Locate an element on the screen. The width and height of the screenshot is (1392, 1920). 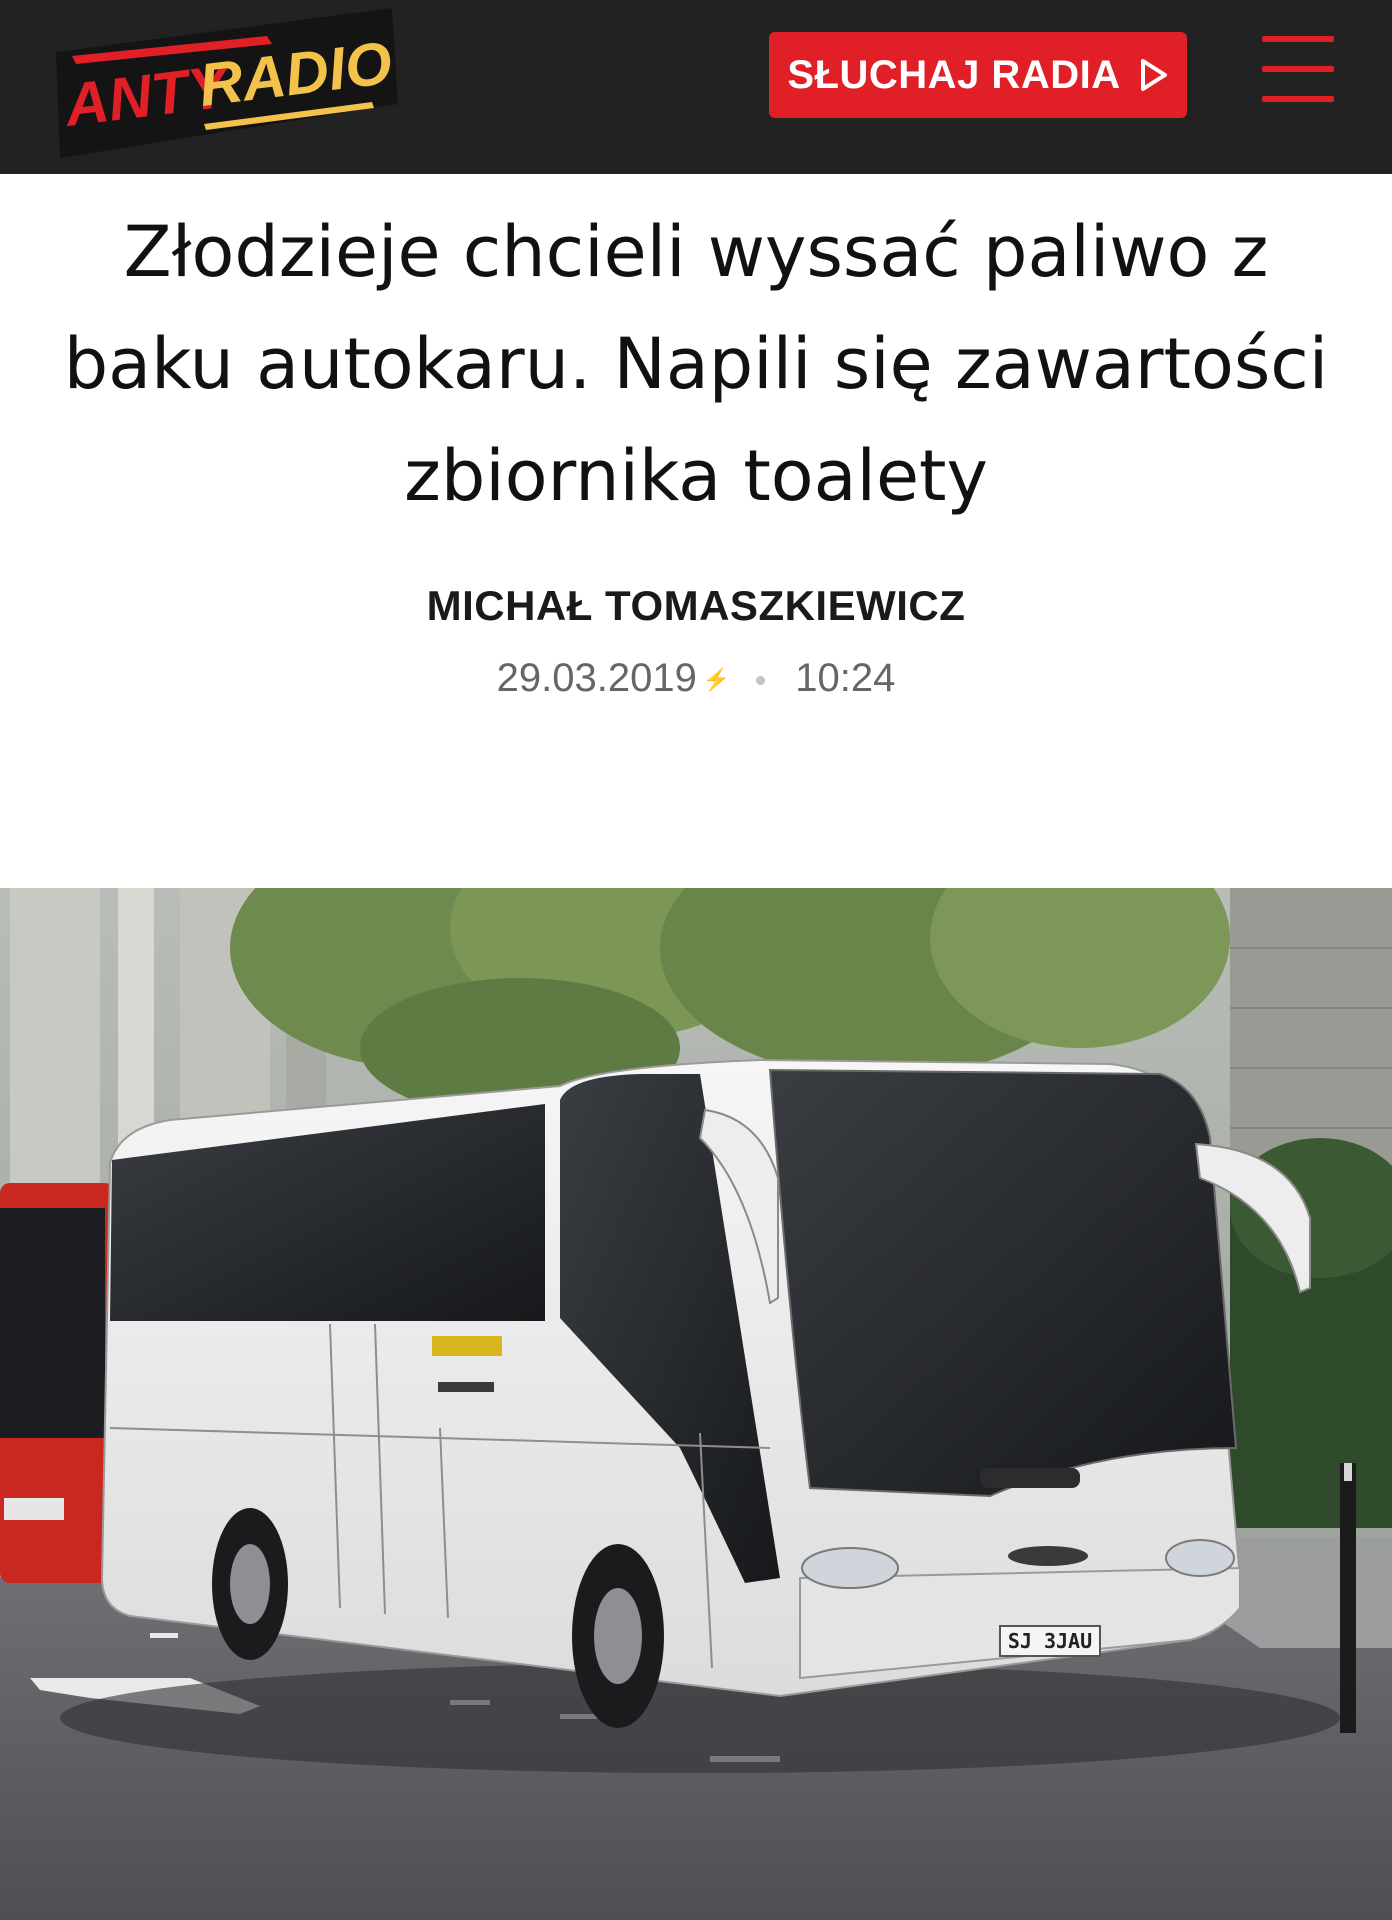
separator-dot is located at coordinates (761, 680).